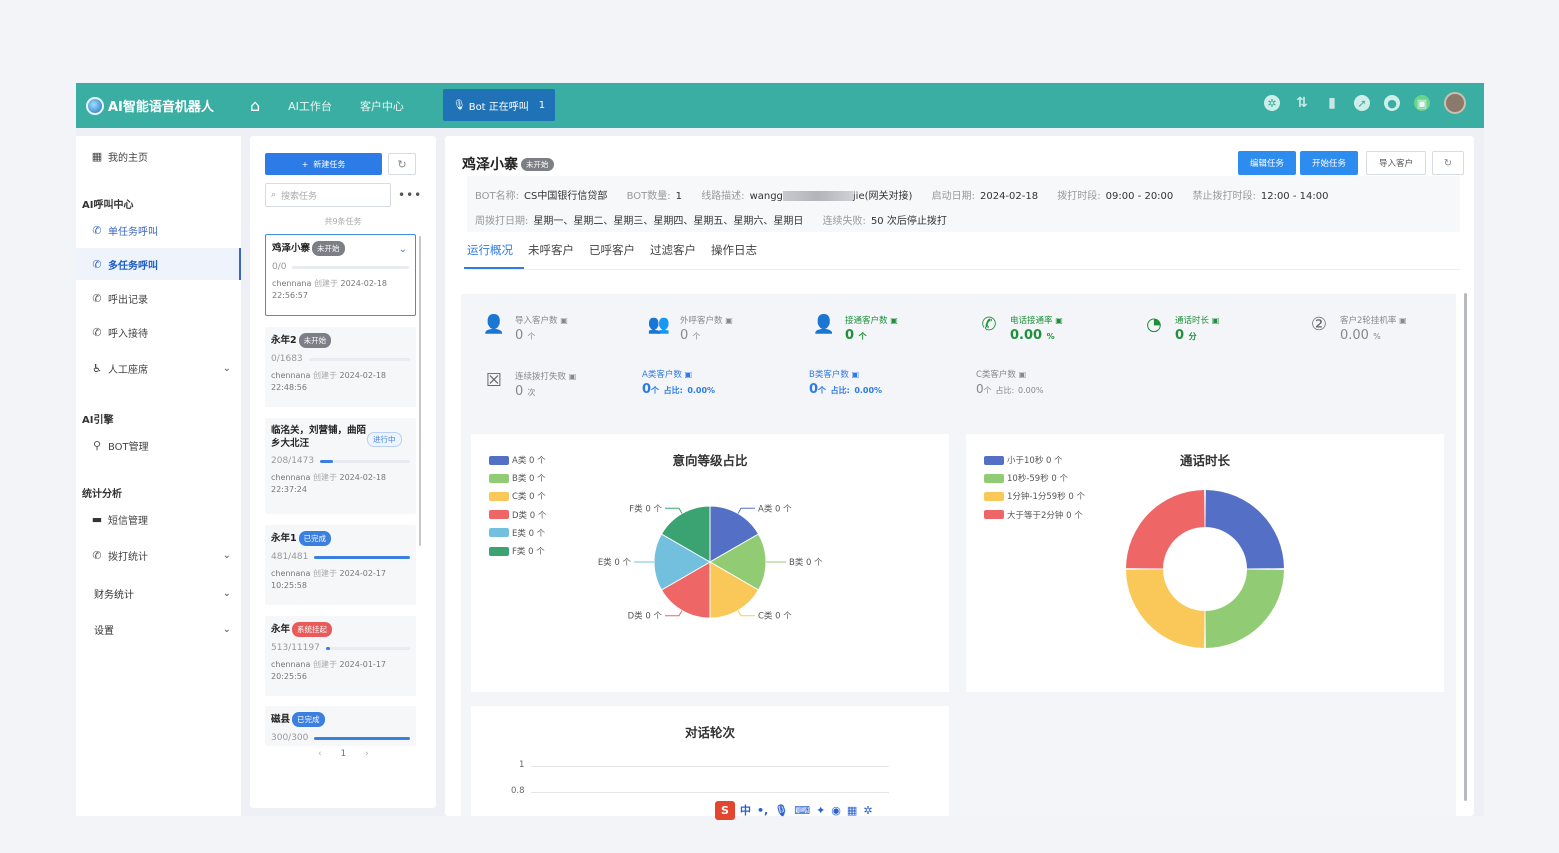  Describe the element at coordinates (551, 255) in the screenshot. I see `tab-uncalled-customers: 未呼客户` at that location.